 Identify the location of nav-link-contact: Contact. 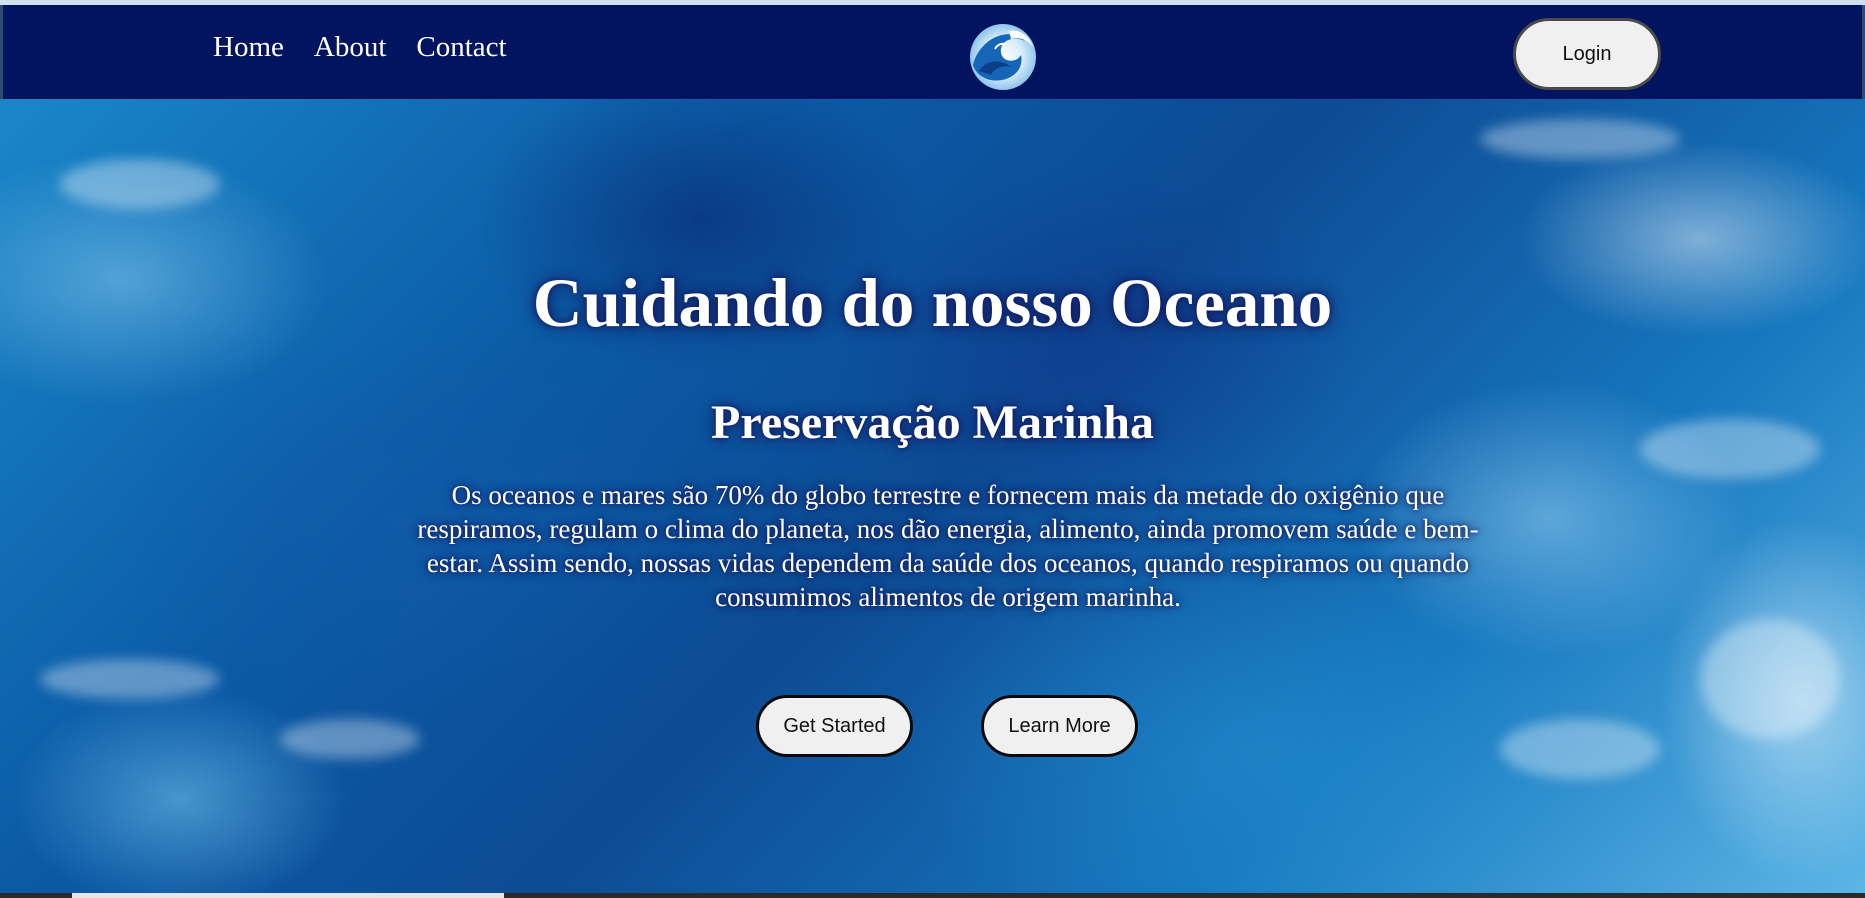
(461, 47).